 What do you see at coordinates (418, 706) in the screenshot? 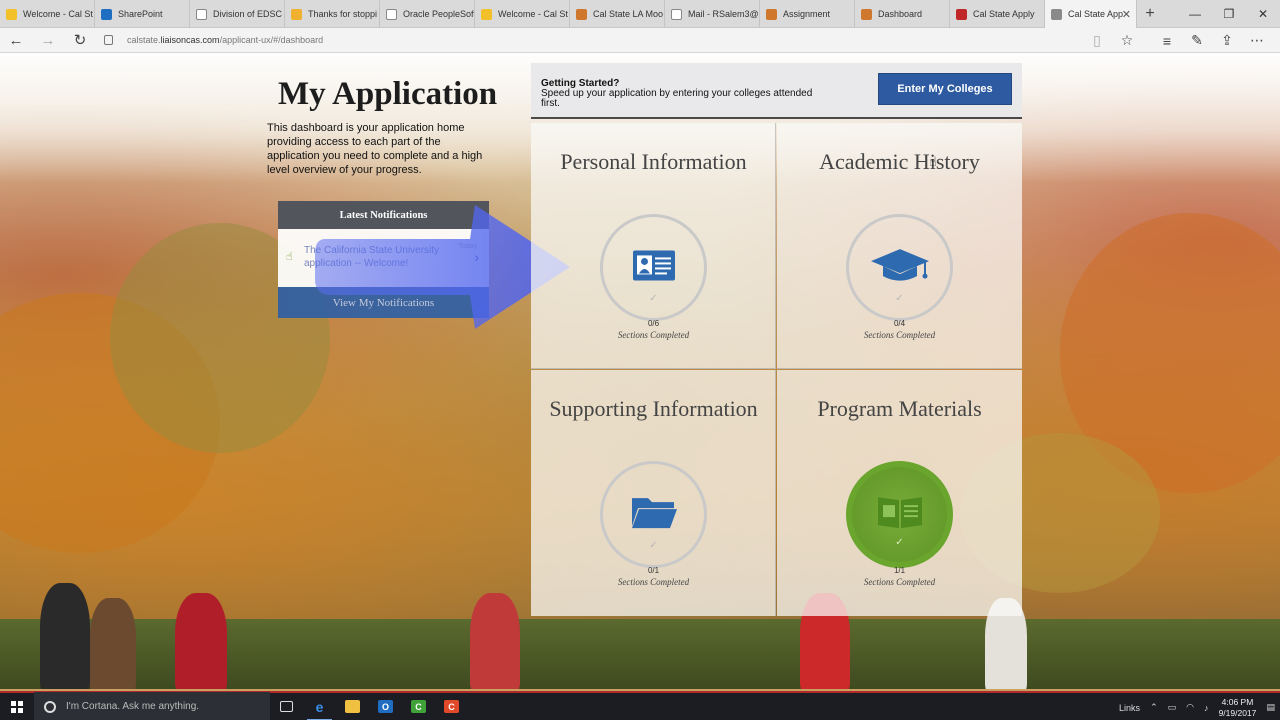
I see `camtasia-icon: C` at bounding box center [418, 706].